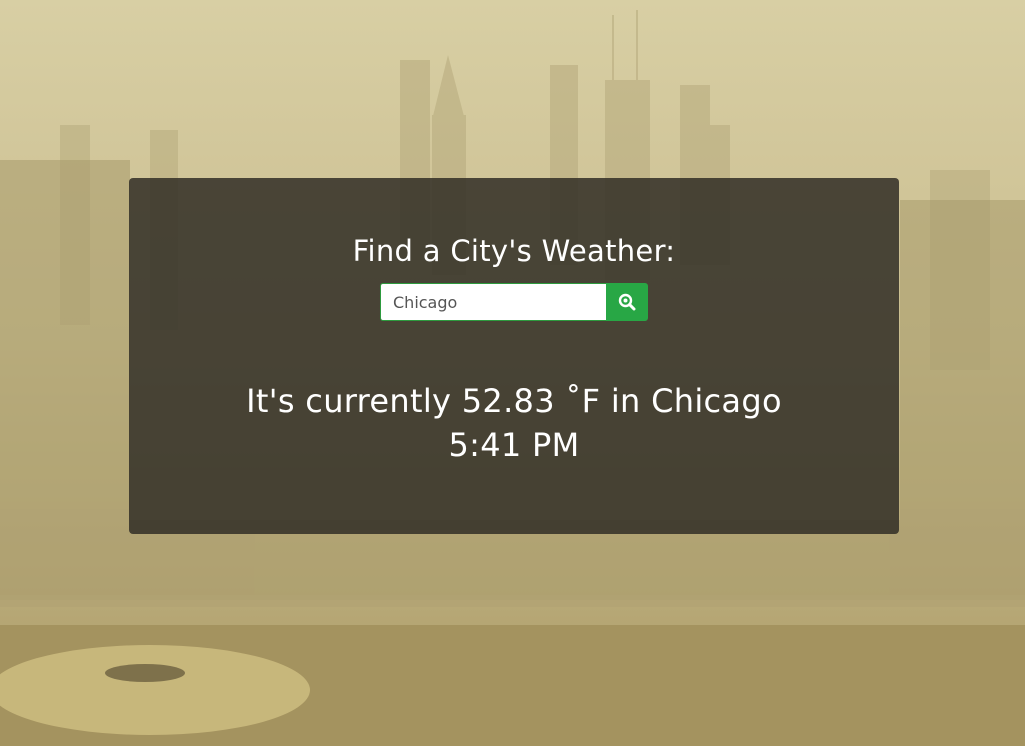 The image size is (1025, 746). Describe the element at coordinates (583, 401) in the screenshot. I see `temperature-unit: ˚F` at that location.